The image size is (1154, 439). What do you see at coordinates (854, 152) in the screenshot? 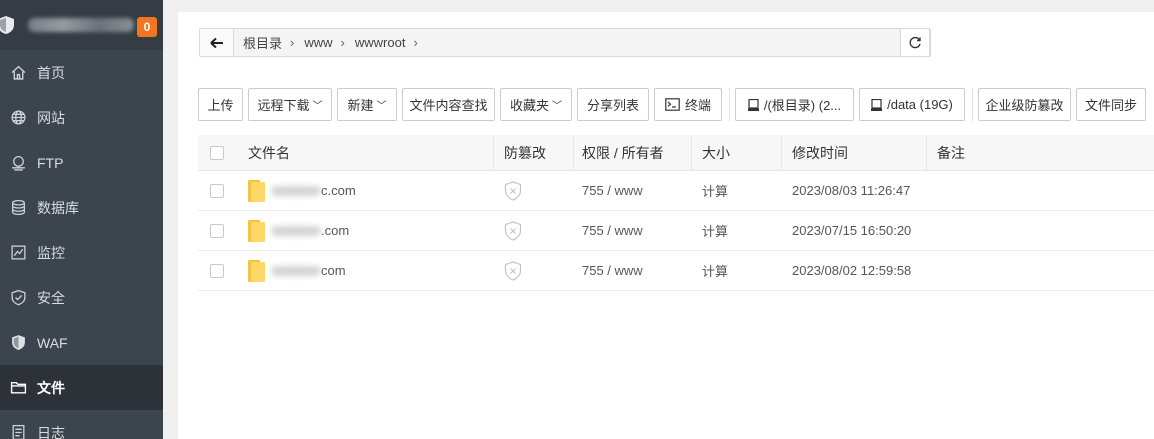
I see `header-mtime: 修改时间` at bounding box center [854, 152].